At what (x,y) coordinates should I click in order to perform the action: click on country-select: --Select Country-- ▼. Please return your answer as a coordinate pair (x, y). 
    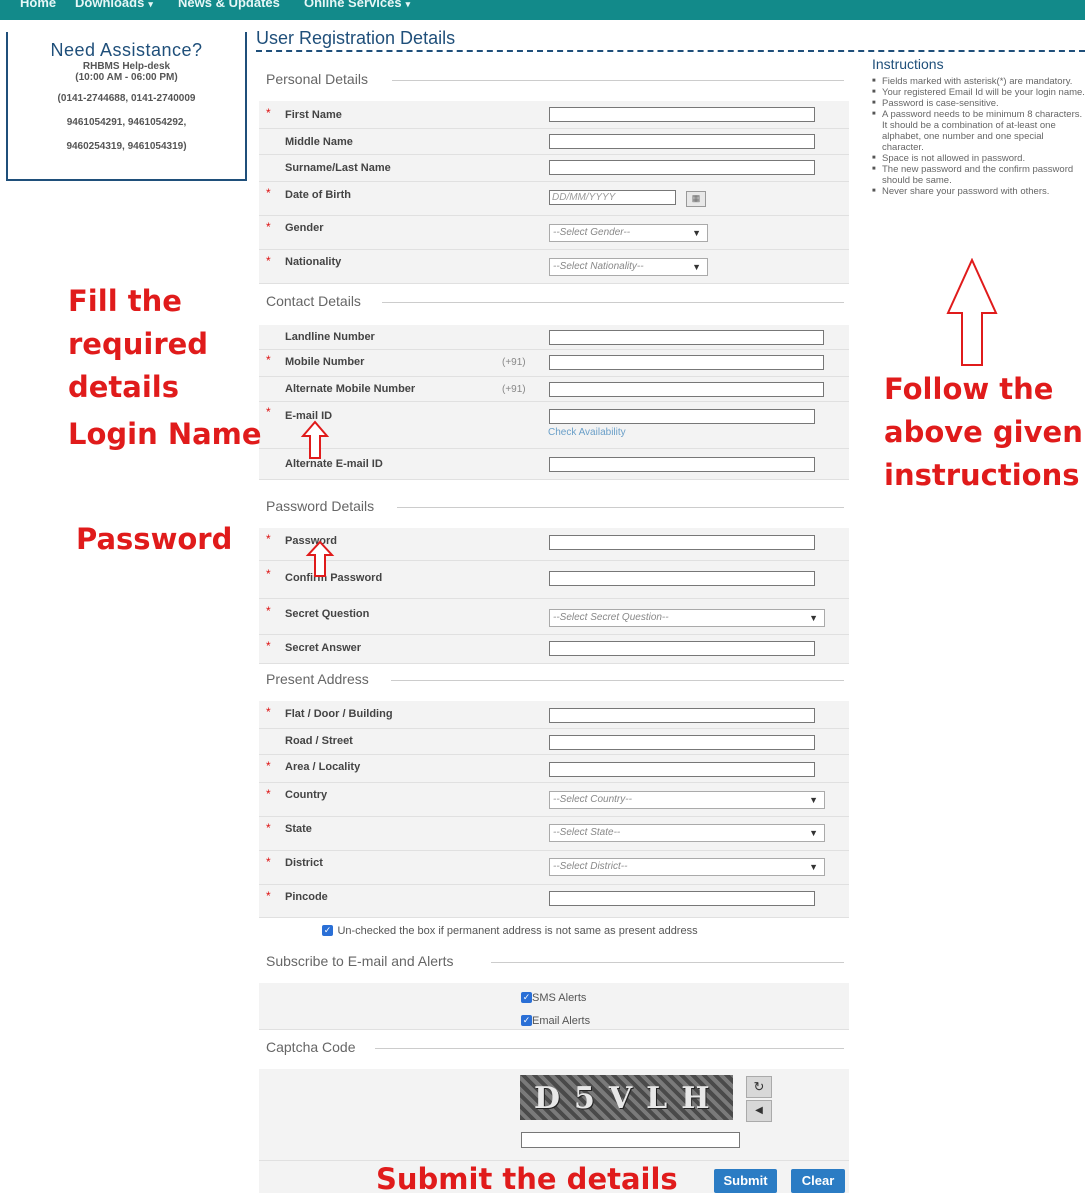
    Looking at the image, I should click on (687, 800).